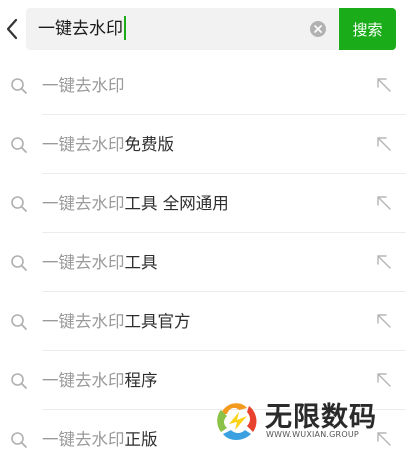 The height and width of the screenshot is (449, 406). Describe the element at coordinates (157, 321) in the screenshot. I see `suggestion-suffix: 工具官方` at that location.